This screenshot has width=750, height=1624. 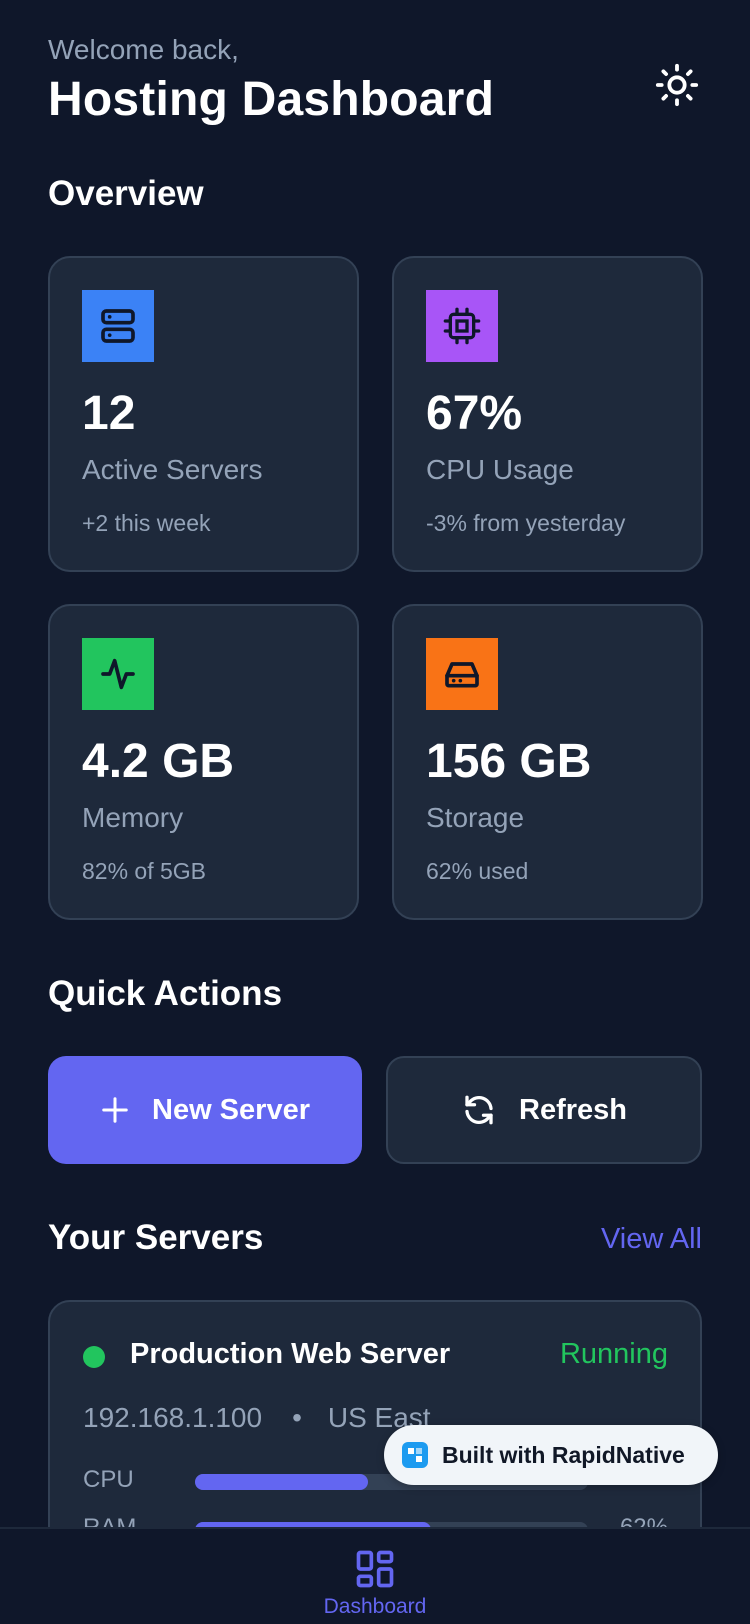 What do you see at coordinates (271, 99) in the screenshot?
I see `page-title: Hosting Dashboard` at bounding box center [271, 99].